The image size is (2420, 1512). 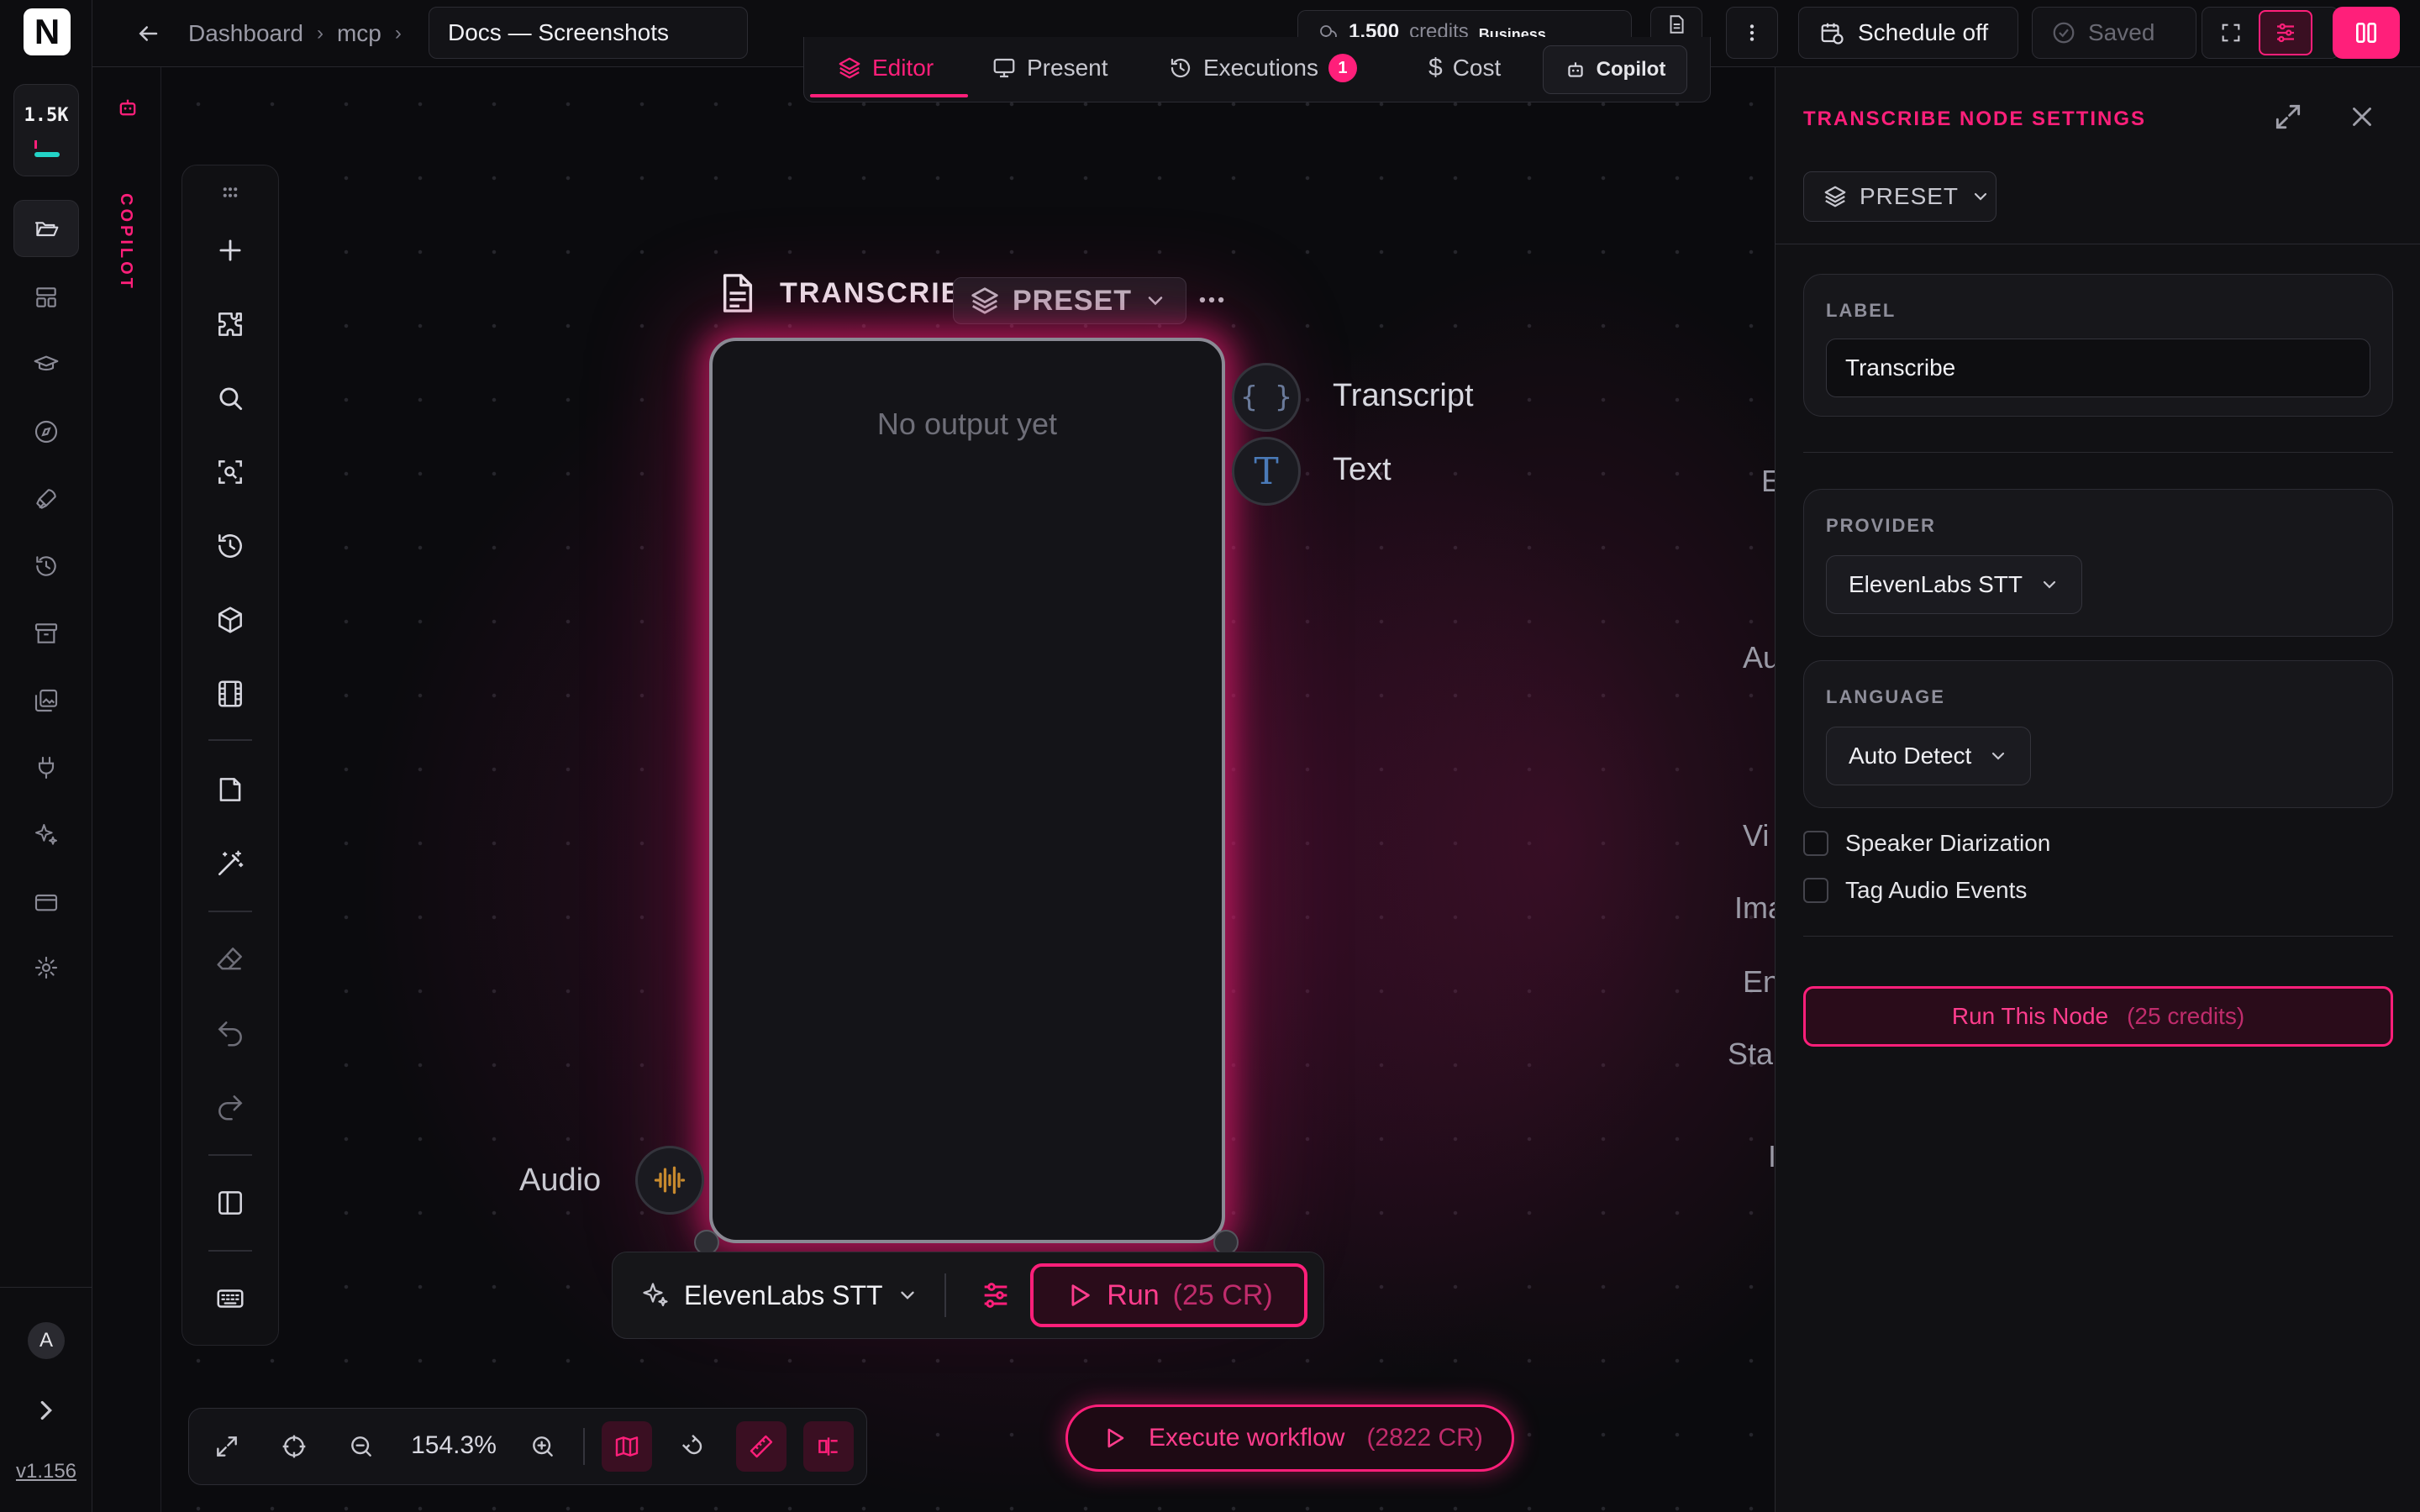 What do you see at coordinates (1115, 1438) in the screenshot?
I see `play-icon` at bounding box center [1115, 1438].